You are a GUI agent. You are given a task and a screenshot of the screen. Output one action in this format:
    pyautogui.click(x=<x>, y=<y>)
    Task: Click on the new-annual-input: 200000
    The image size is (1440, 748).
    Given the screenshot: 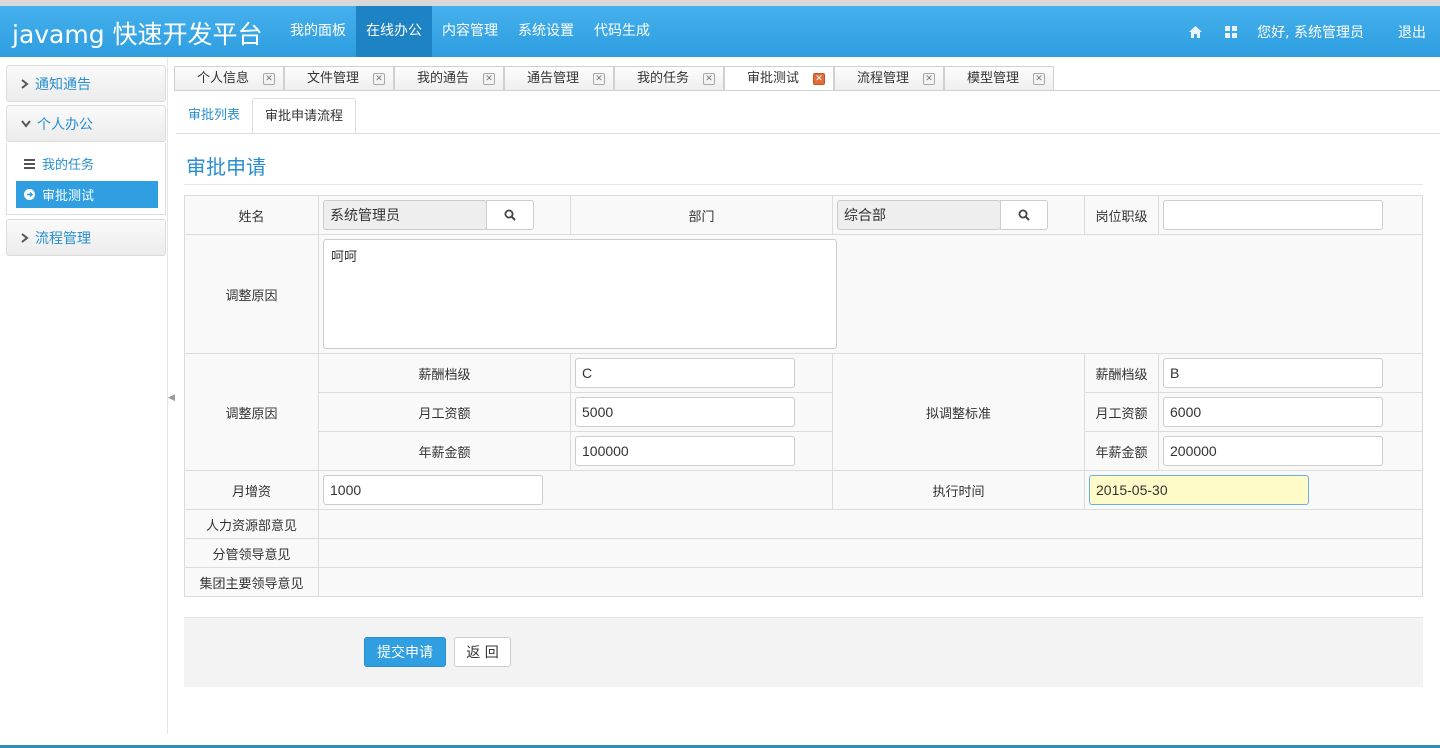 What is the action you would take?
    pyautogui.click(x=1273, y=451)
    